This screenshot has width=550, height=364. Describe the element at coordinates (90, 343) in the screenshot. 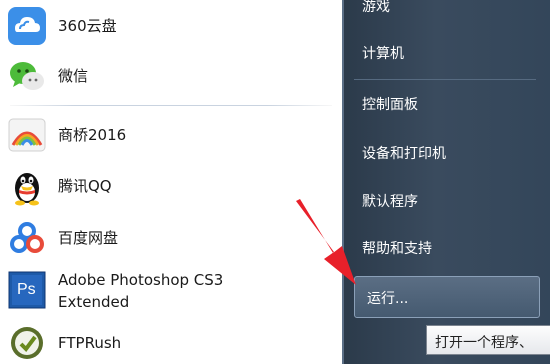

I see `program-label: FTPRush` at that location.